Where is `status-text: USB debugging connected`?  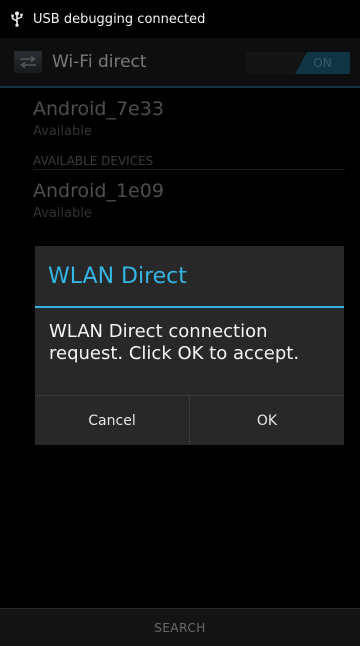 status-text: USB debugging connected is located at coordinates (119, 19).